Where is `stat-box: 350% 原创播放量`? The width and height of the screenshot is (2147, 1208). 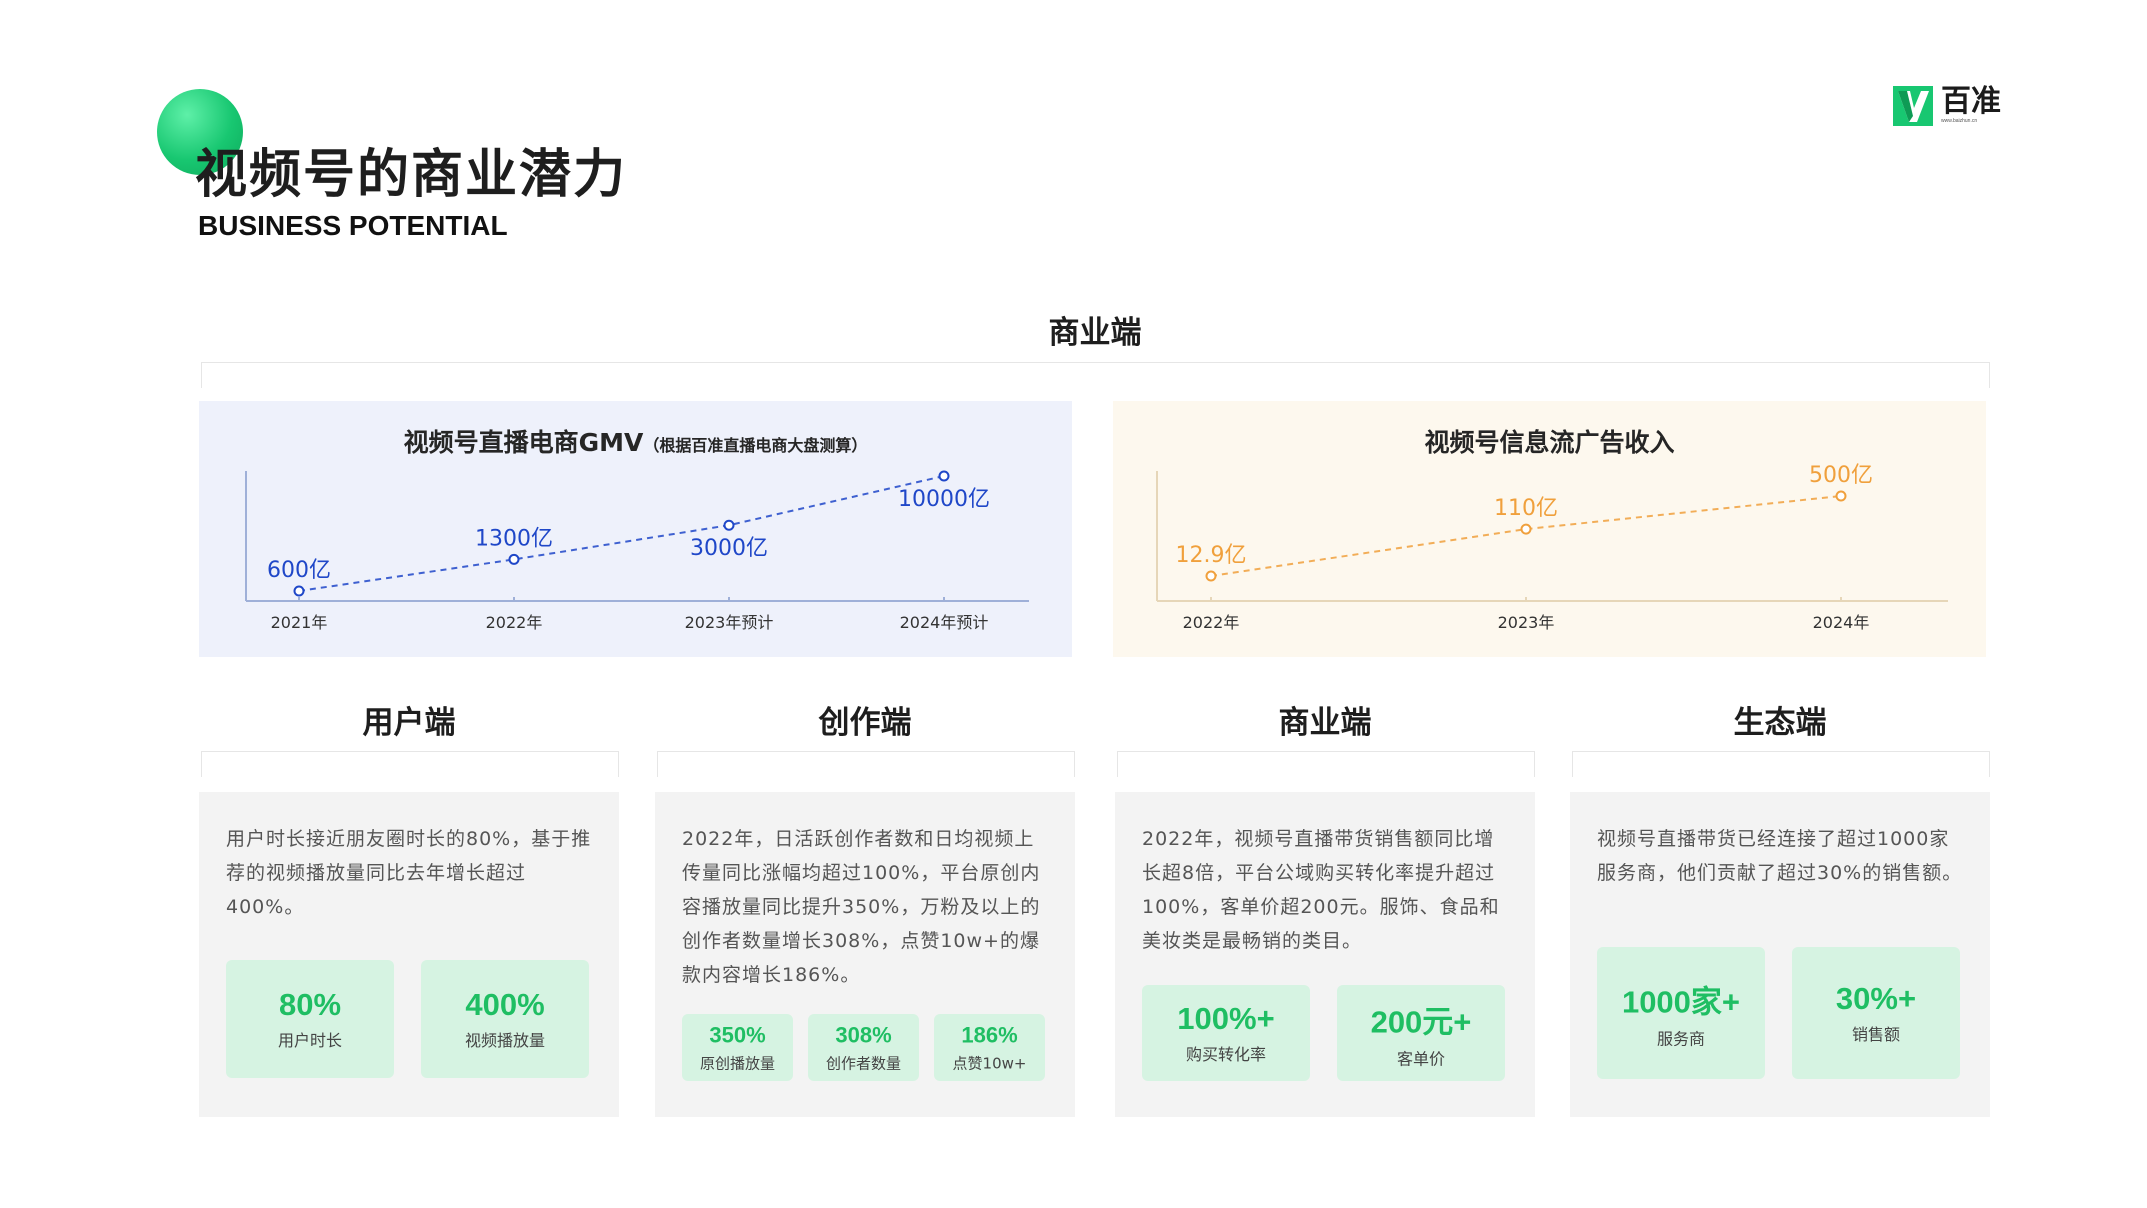
stat-box: 350% 原创播放量 is located at coordinates (737, 1047).